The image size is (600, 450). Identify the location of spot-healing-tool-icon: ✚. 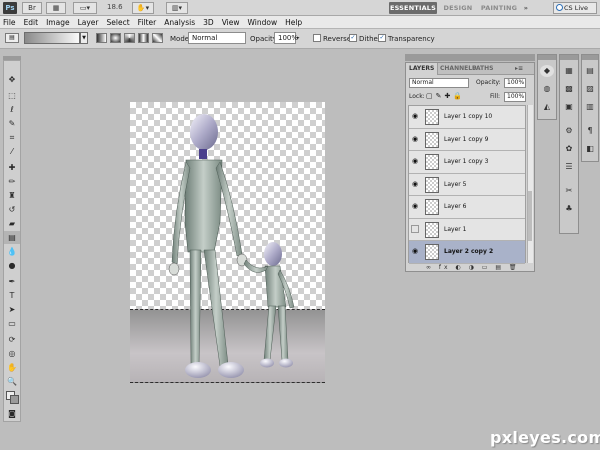
(12, 167).